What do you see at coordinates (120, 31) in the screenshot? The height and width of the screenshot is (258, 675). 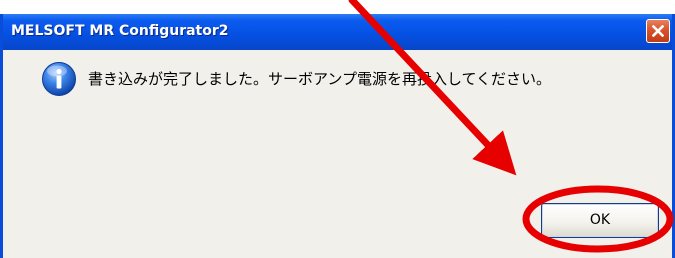 I see `window-title: MELSOFT MR Configurator2` at bounding box center [120, 31].